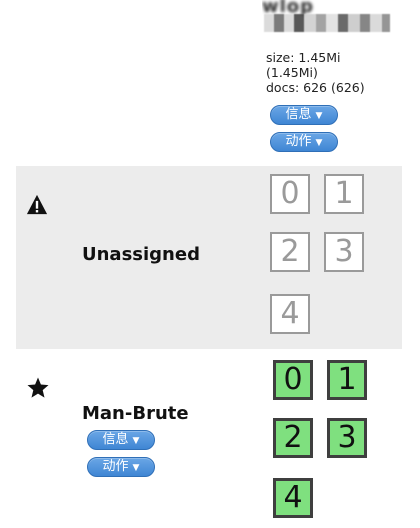  Describe the element at coordinates (290, 252) in the screenshot. I see `unassigned-shard-2: 2` at that location.